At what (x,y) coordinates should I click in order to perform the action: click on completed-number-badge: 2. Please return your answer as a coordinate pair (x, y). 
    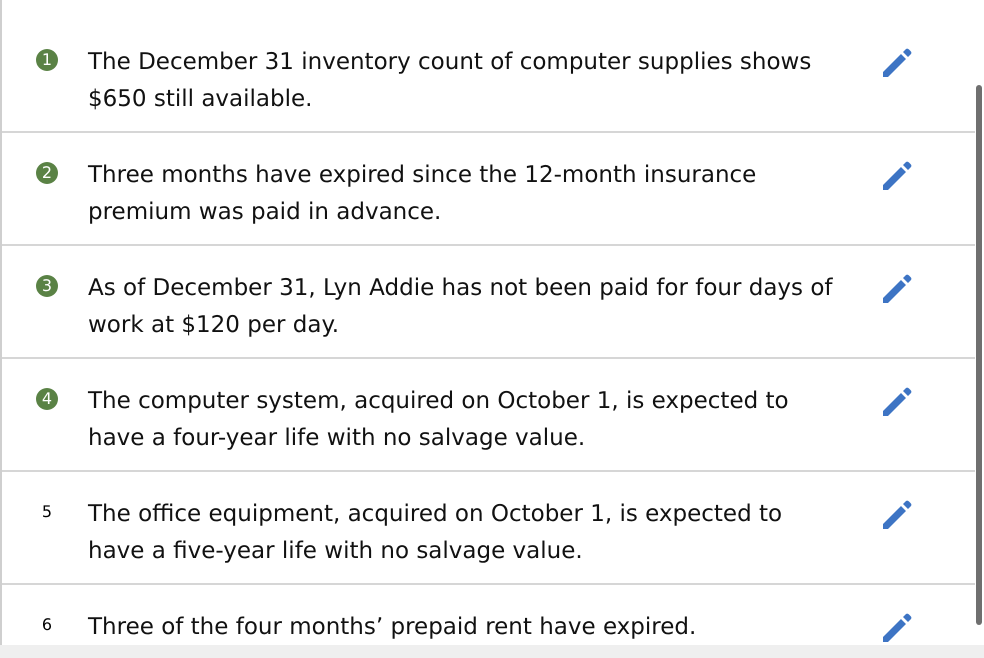
    Looking at the image, I should click on (47, 173).